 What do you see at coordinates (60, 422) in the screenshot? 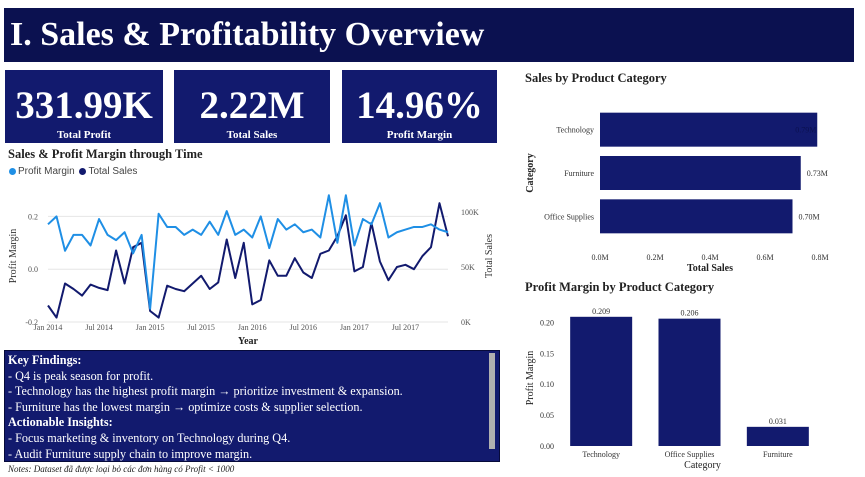
I see `insights-heading: Actionable Insights:` at bounding box center [60, 422].